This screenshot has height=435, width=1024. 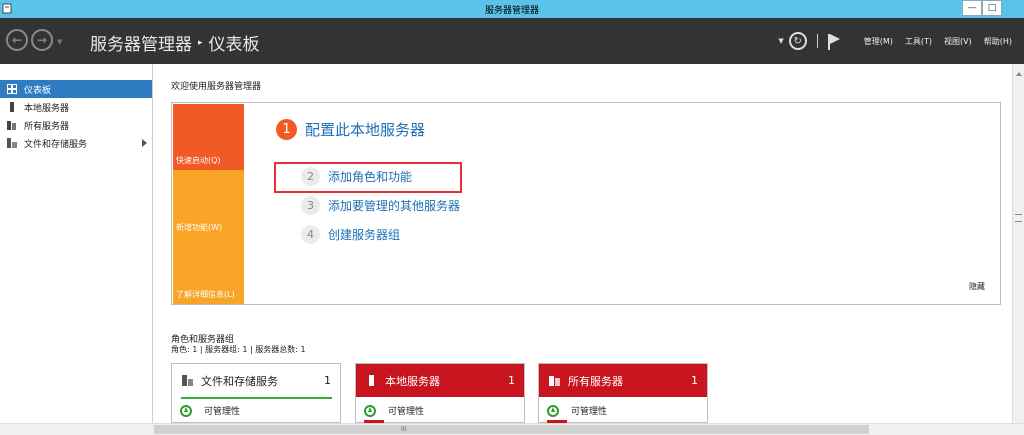 I want to click on step-number: 4, so click(x=310, y=234).